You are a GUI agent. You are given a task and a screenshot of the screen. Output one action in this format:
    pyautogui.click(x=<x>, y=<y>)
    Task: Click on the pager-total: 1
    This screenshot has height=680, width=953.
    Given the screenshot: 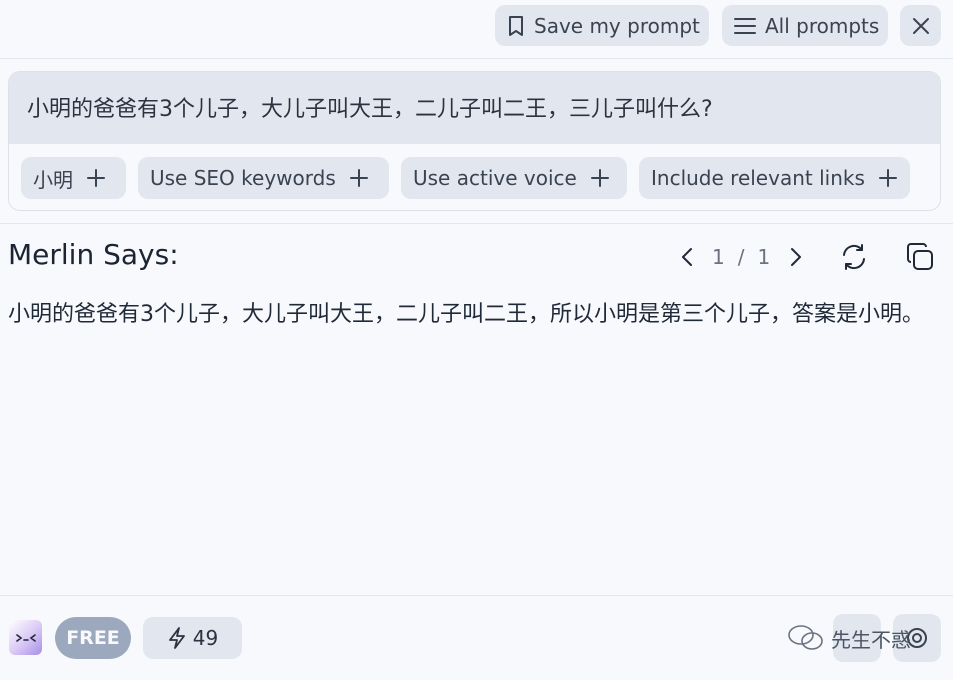 What is the action you would take?
    pyautogui.click(x=764, y=257)
    